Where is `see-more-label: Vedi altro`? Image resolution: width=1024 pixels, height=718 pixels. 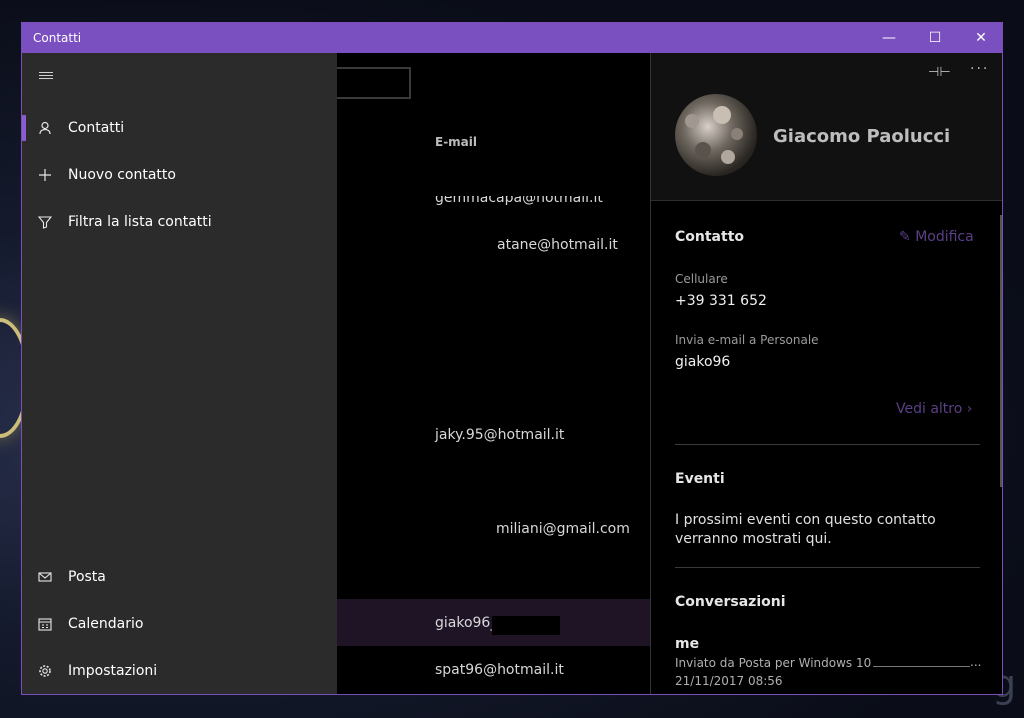
see-more-label: Vedi altro is located at coordinates (929, 409).